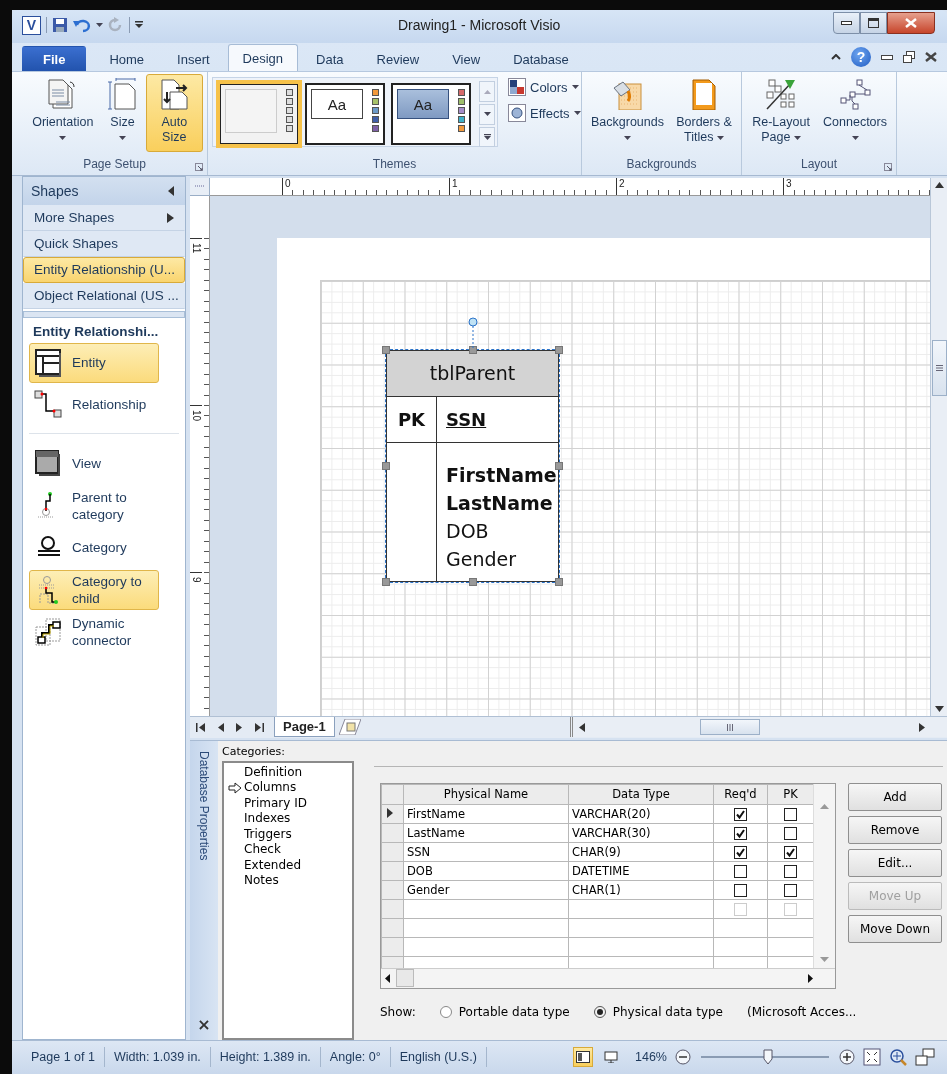 This screenshot has width=947, height=1074. I want to click on page-tab: Page-1, so click(304, 727).